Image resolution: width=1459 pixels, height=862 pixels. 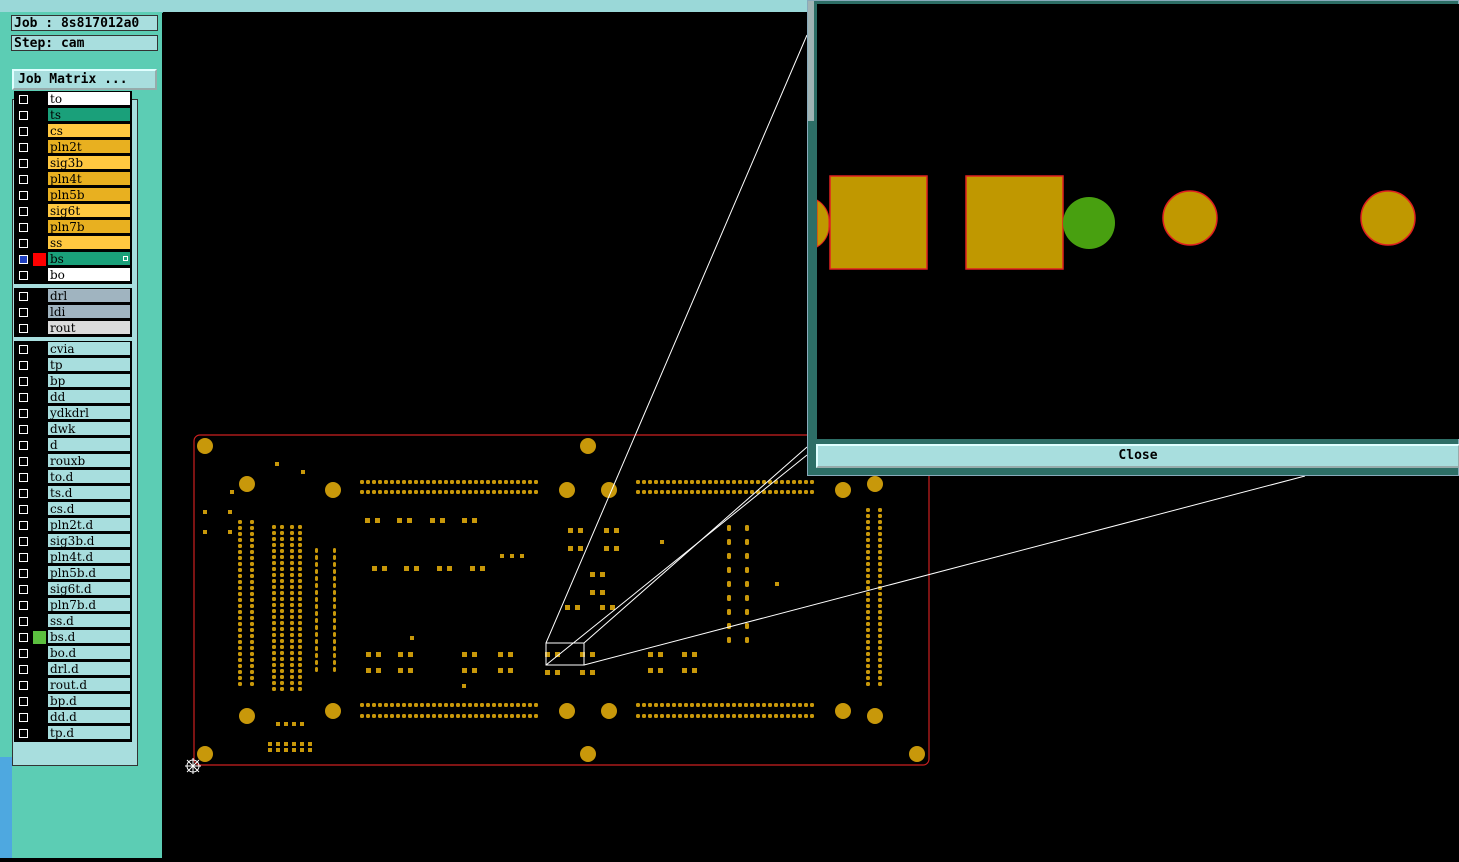 I want to click on layer-row-bo: bo, so click(x=73, y=275).